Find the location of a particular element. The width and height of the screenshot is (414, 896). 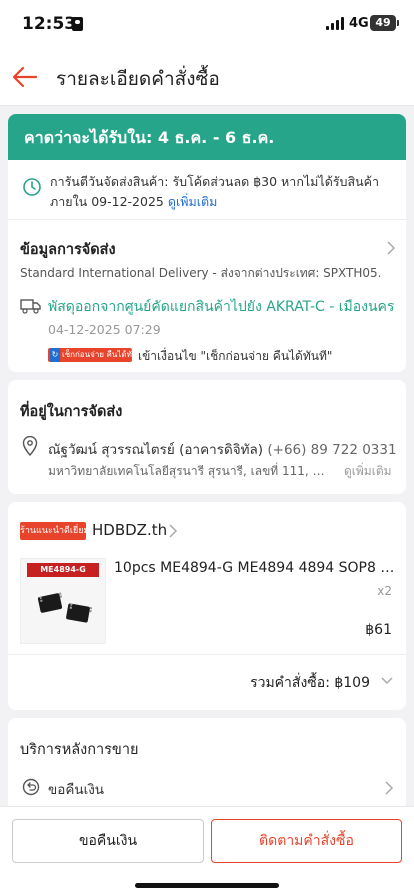

after-sales-card: บริการหลังการขาย ขอคืนเงิน is located at coordinates (207, 763).